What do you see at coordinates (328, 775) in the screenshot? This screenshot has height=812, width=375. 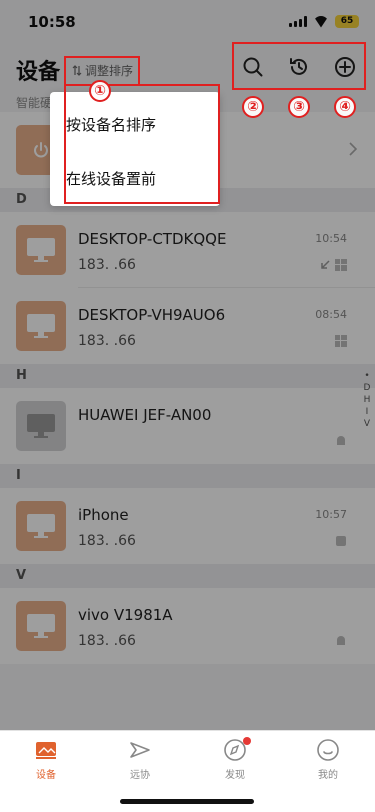 I see `tab-label: 我的` at bounding box center [328, 775].